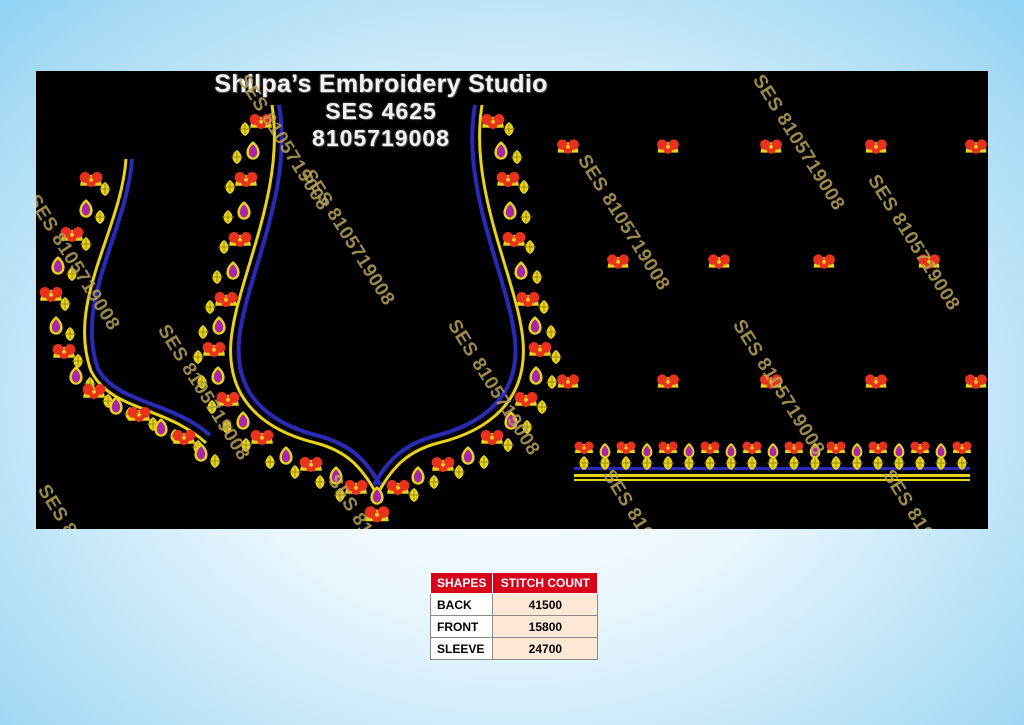  I want to click on header-stitch-count: STITCH COUNT, so click(545, 583).